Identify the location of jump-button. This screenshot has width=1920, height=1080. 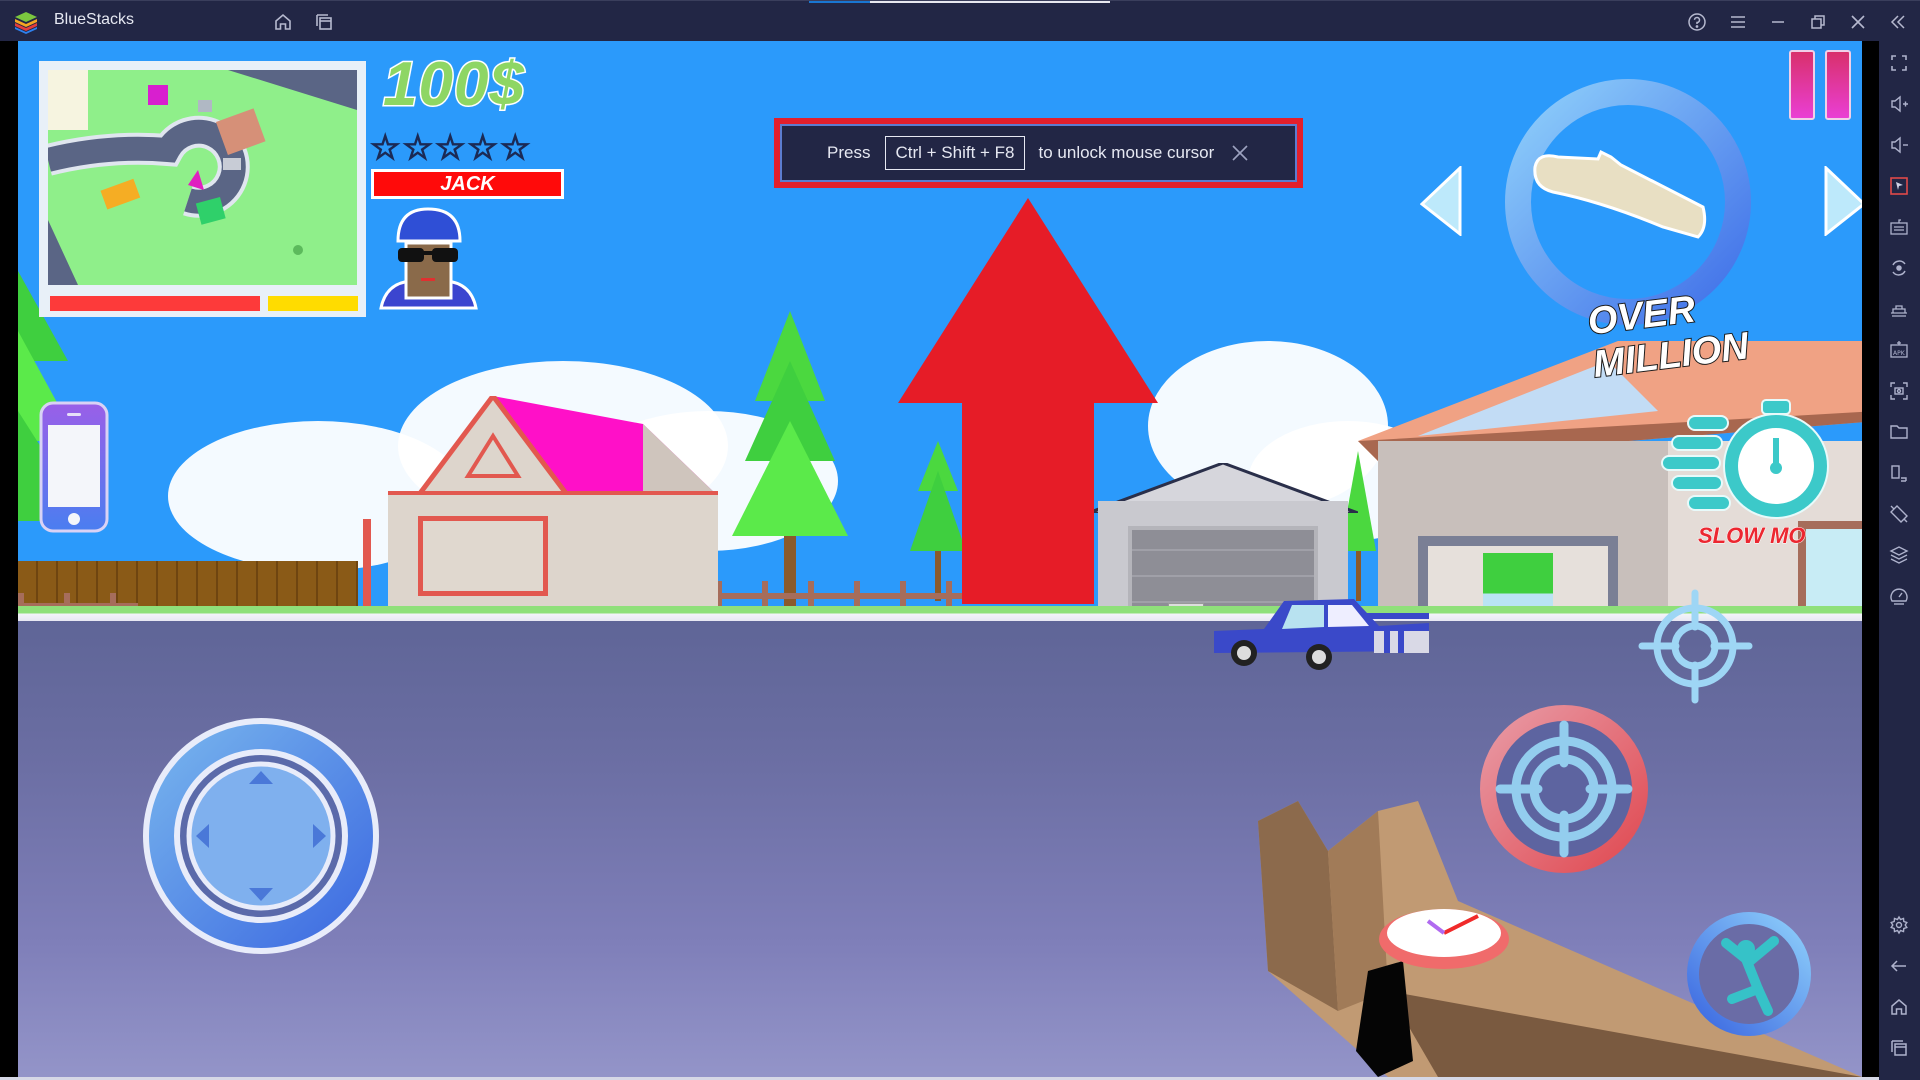
(1749, 974).